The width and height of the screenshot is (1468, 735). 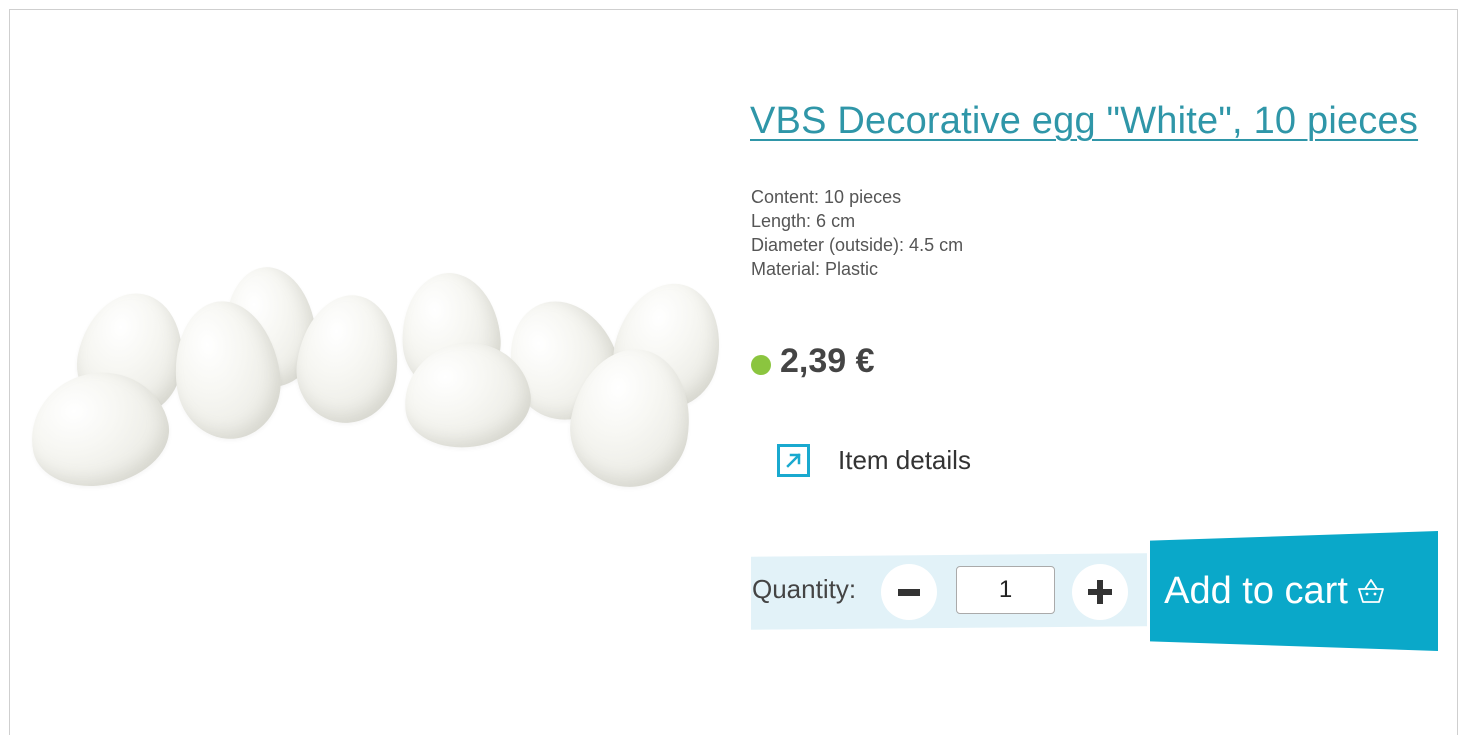 What do you see at coordinates (803, 221) in the screenshot?
I see `spec-length: Length: 6 cm` at bounding box center [803, 221].